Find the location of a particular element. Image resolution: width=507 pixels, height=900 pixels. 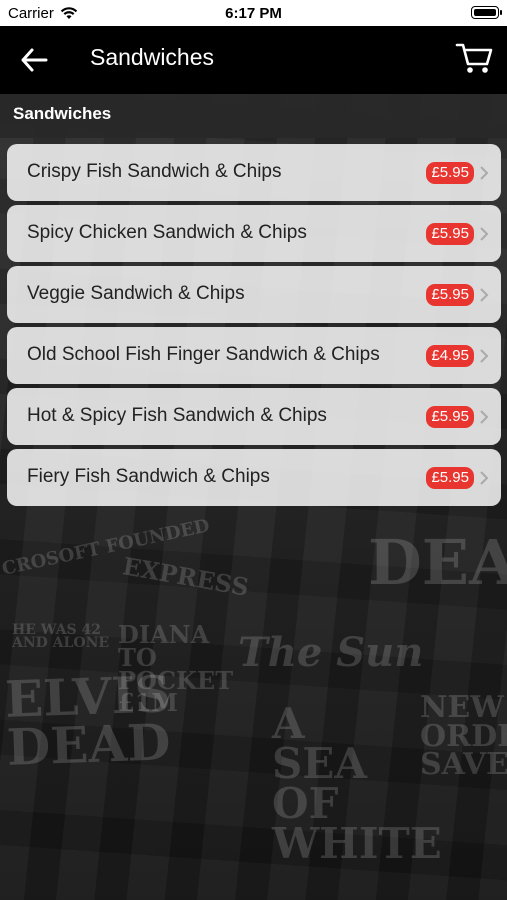

menu-item: Hot & Spicy Fish Sandwich & Chips £5.95 is located at coordinates (254, 416).